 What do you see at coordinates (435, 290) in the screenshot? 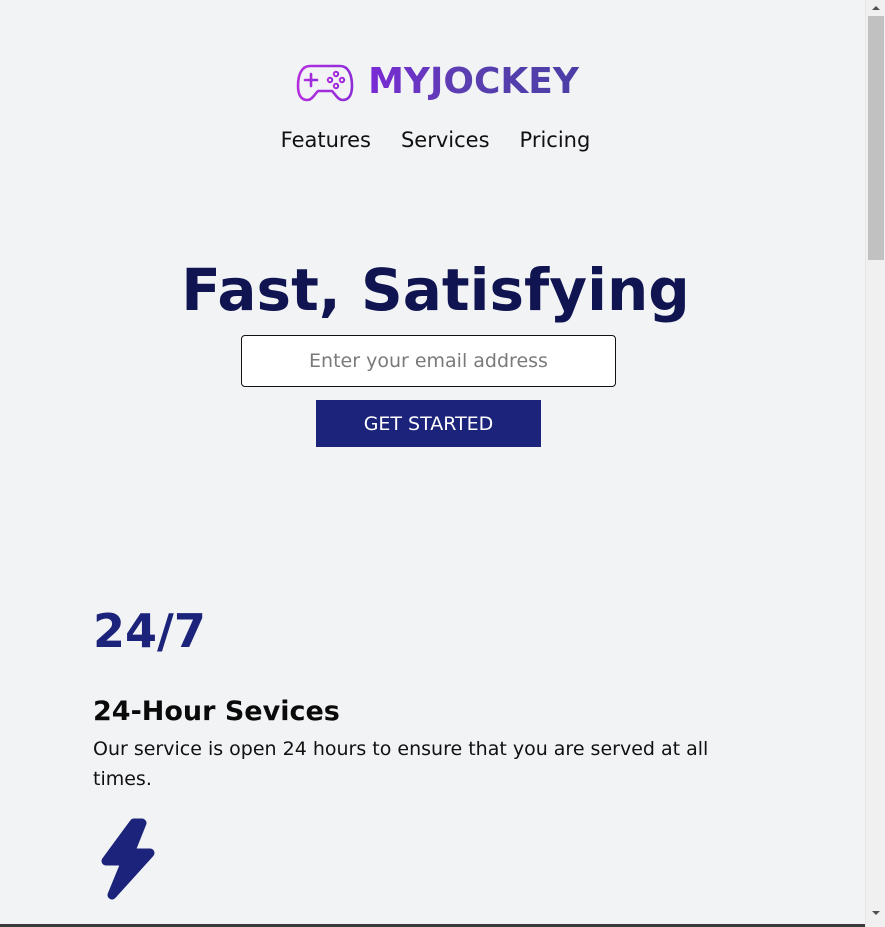
I see `hero-title: Fast, Satisfying` at bounding box center [435, 290].